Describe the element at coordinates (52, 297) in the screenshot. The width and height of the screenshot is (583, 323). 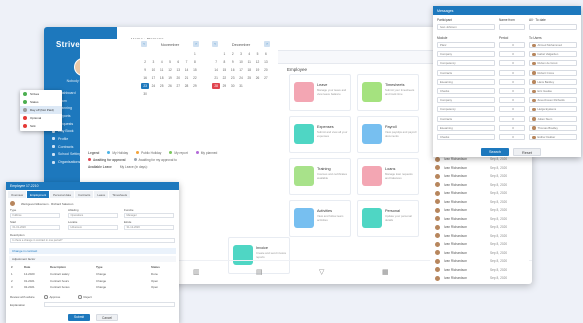
I see `approve-radio: Approve` at that location.